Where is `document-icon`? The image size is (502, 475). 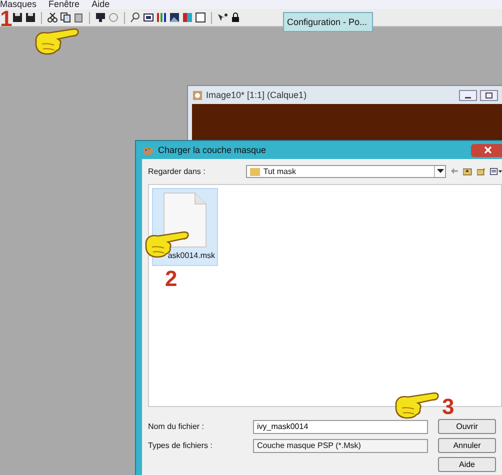 document-icon is located at coordinates (185, 220).